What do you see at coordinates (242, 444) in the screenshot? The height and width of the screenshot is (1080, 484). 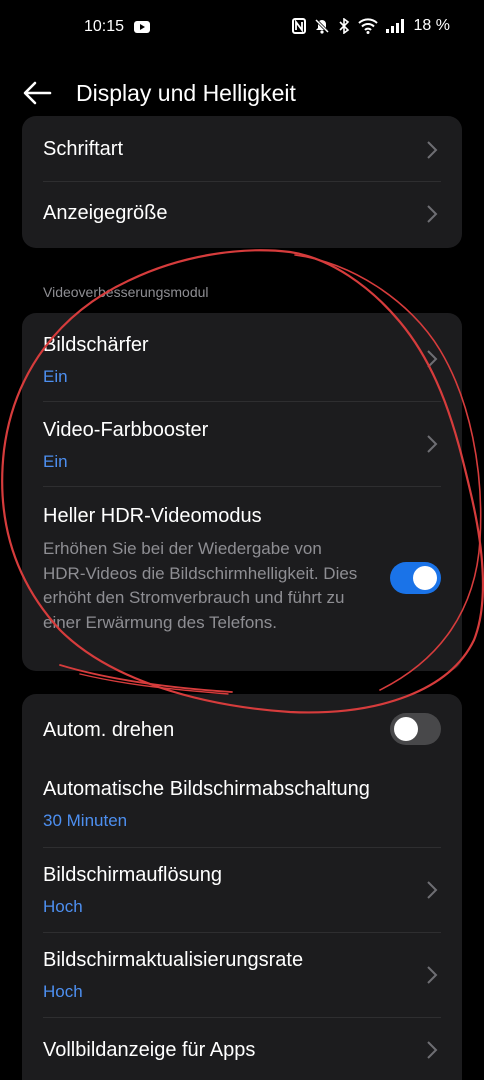 I see `setting-row-video-farbbooster: Video-Farbbooster Ein` at bounding box center [242, 444].